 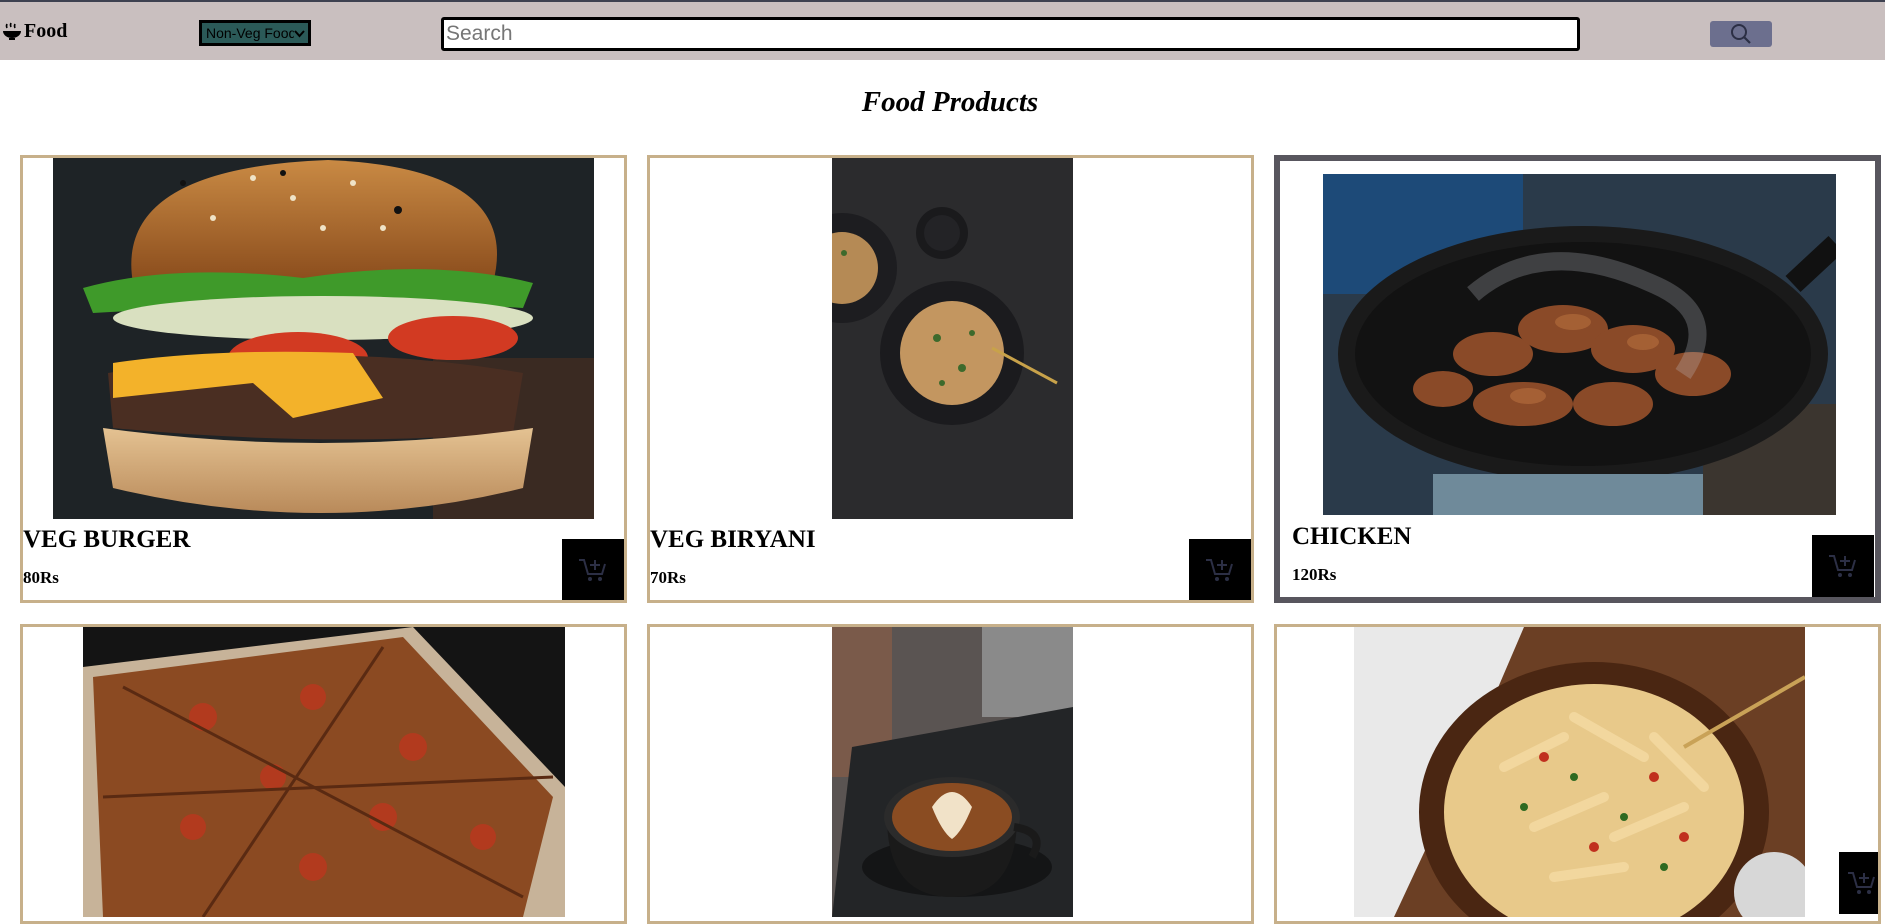 I want to click on brand: Food, so click(x=34, y=31).